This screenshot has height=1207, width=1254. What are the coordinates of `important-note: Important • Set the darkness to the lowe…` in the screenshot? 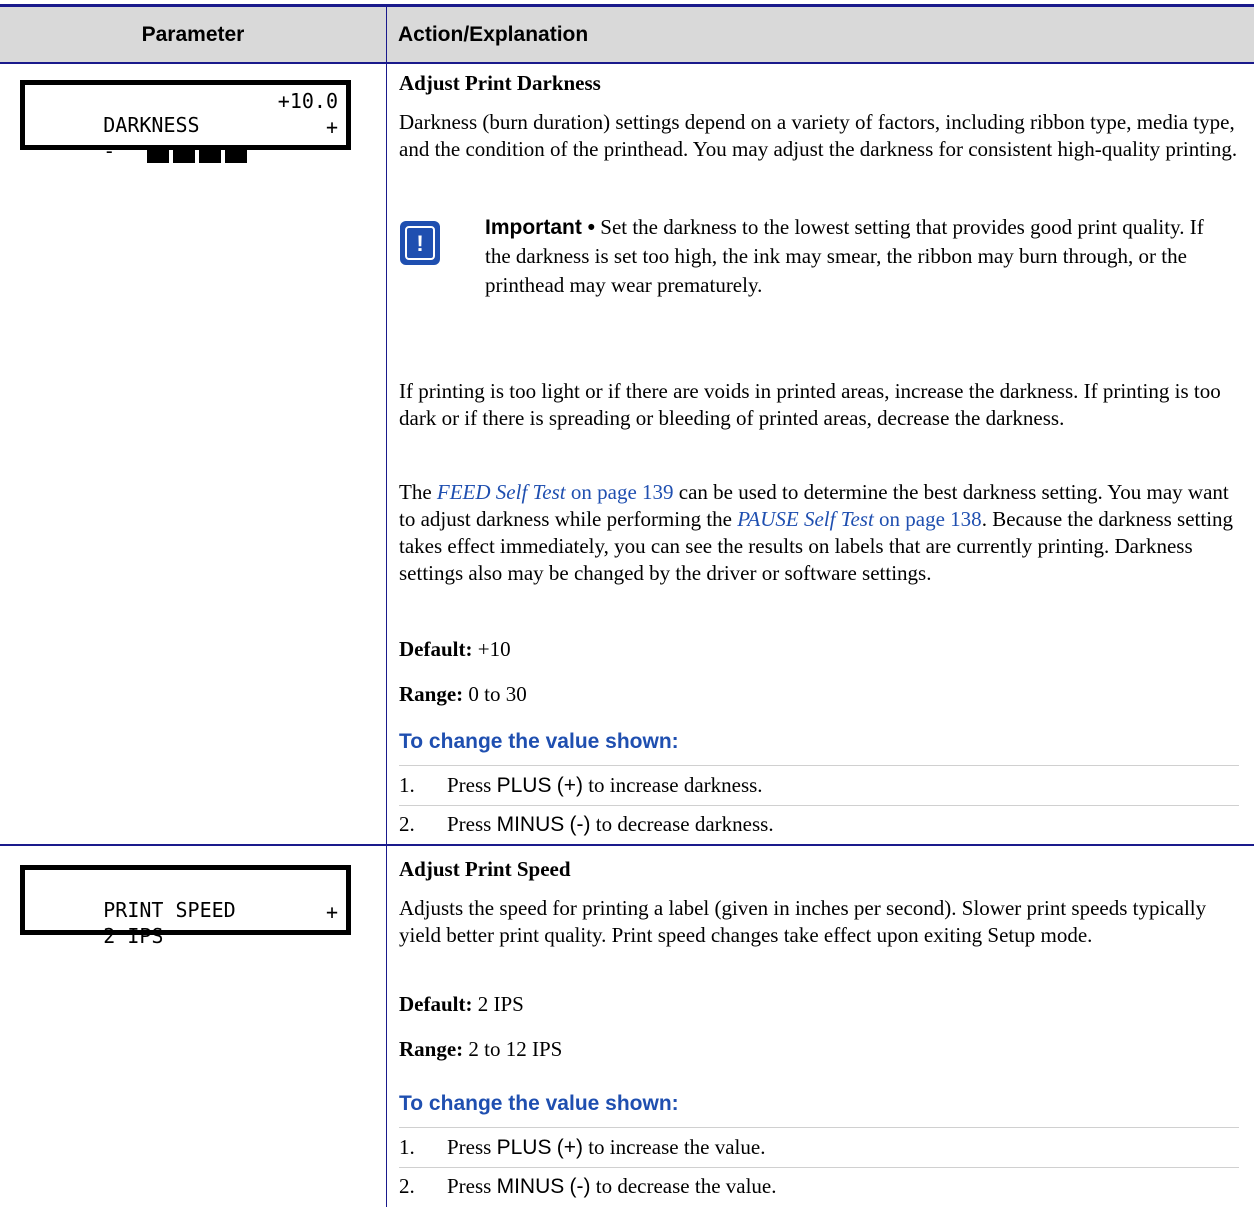 It's located at (855, 256).